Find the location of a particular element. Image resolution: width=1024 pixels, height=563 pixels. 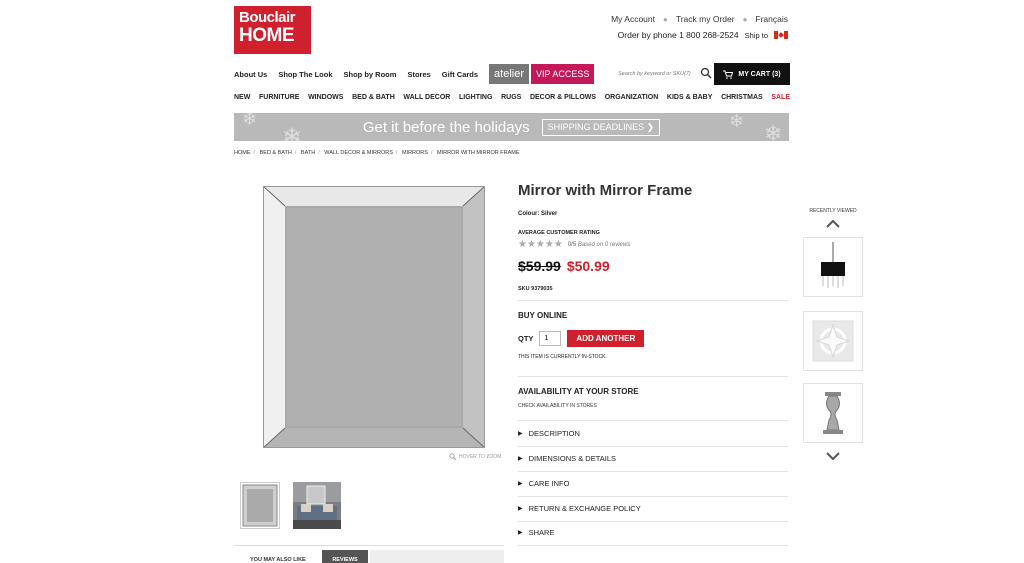

store-availability-heading: AVAILABILITY AT YOUR STORE is located at coordinates (578, 391).